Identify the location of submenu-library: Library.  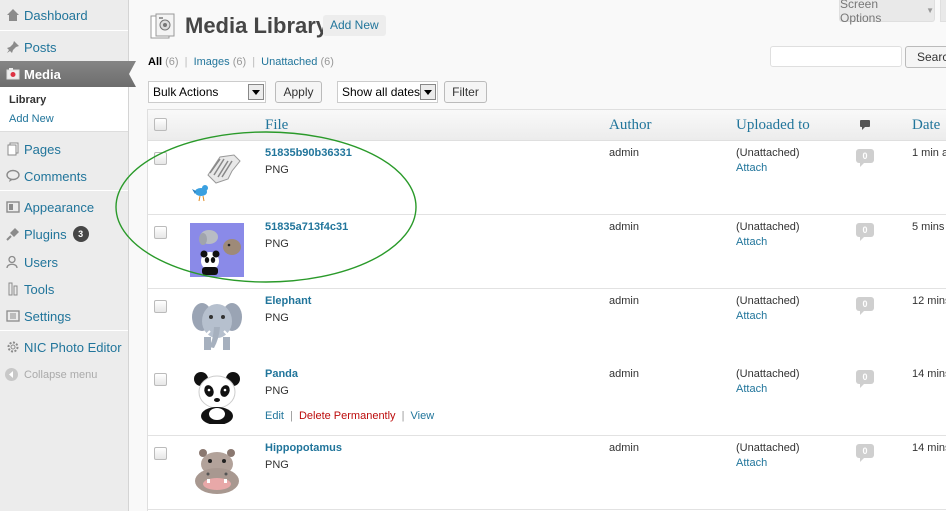
(27, 100).